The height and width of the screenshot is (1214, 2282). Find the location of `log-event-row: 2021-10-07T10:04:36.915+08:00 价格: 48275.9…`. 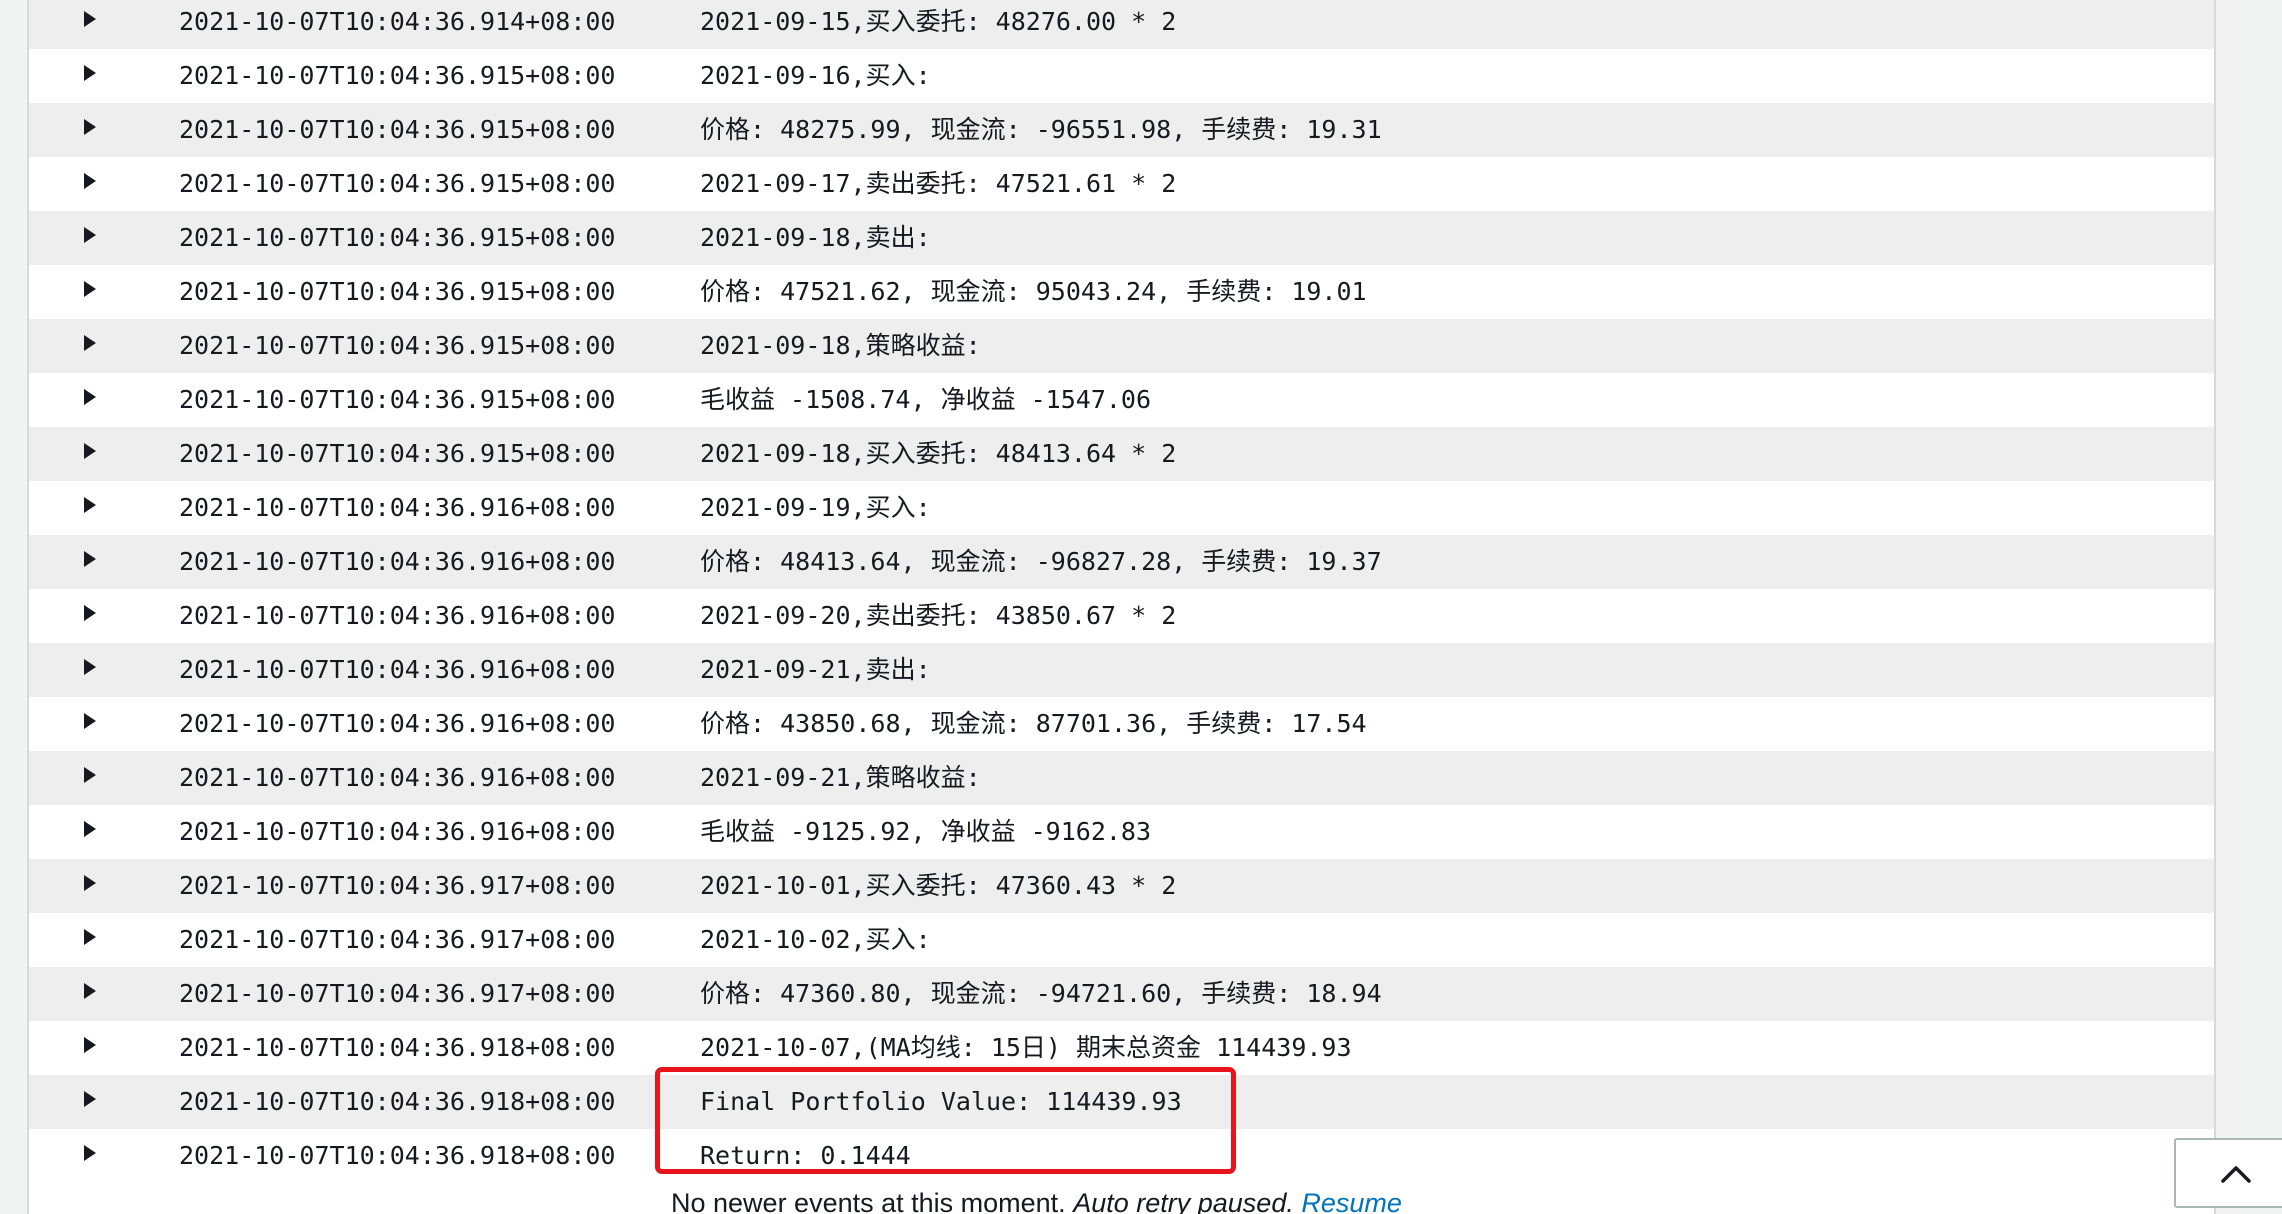

log-event-row: 2021-10-07T10:04:36.915+08:00 价格: 48275.9… is located at coordinates (1121, 130).